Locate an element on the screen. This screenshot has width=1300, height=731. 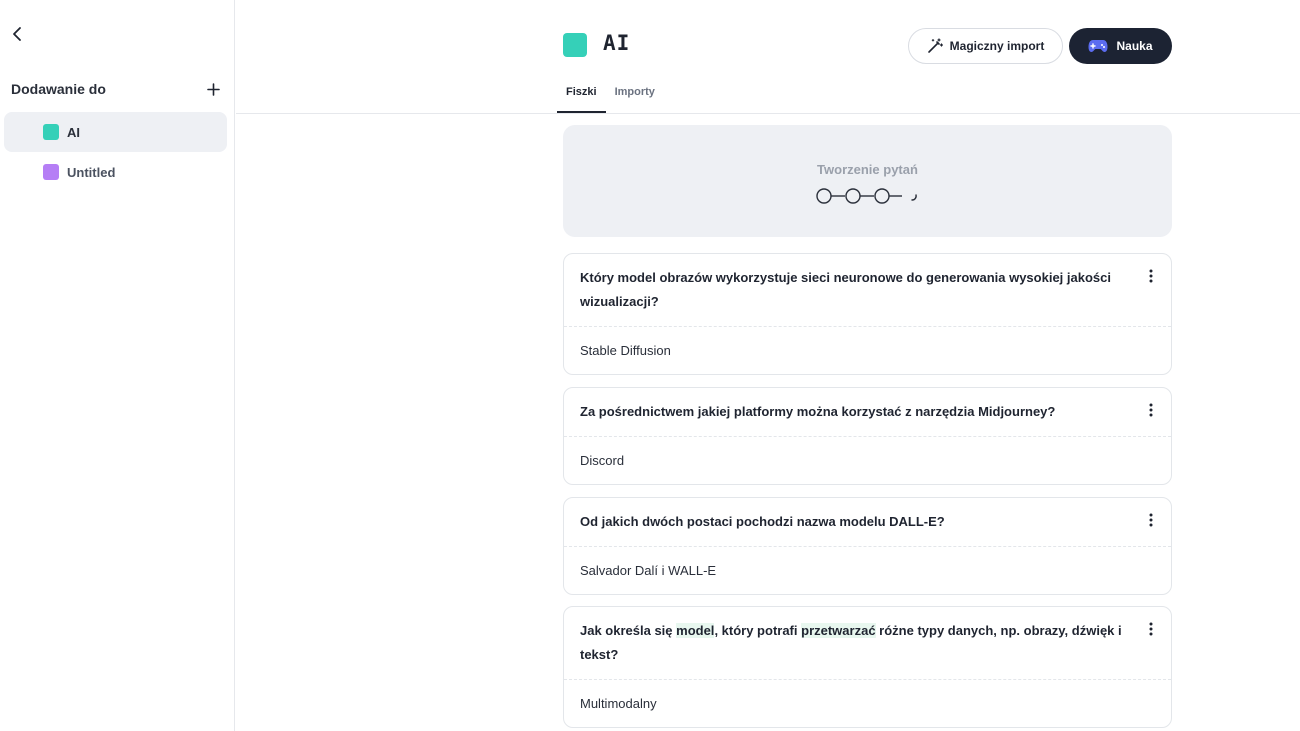
flashcard-answer: Discord is located at coordinates (602, 460).